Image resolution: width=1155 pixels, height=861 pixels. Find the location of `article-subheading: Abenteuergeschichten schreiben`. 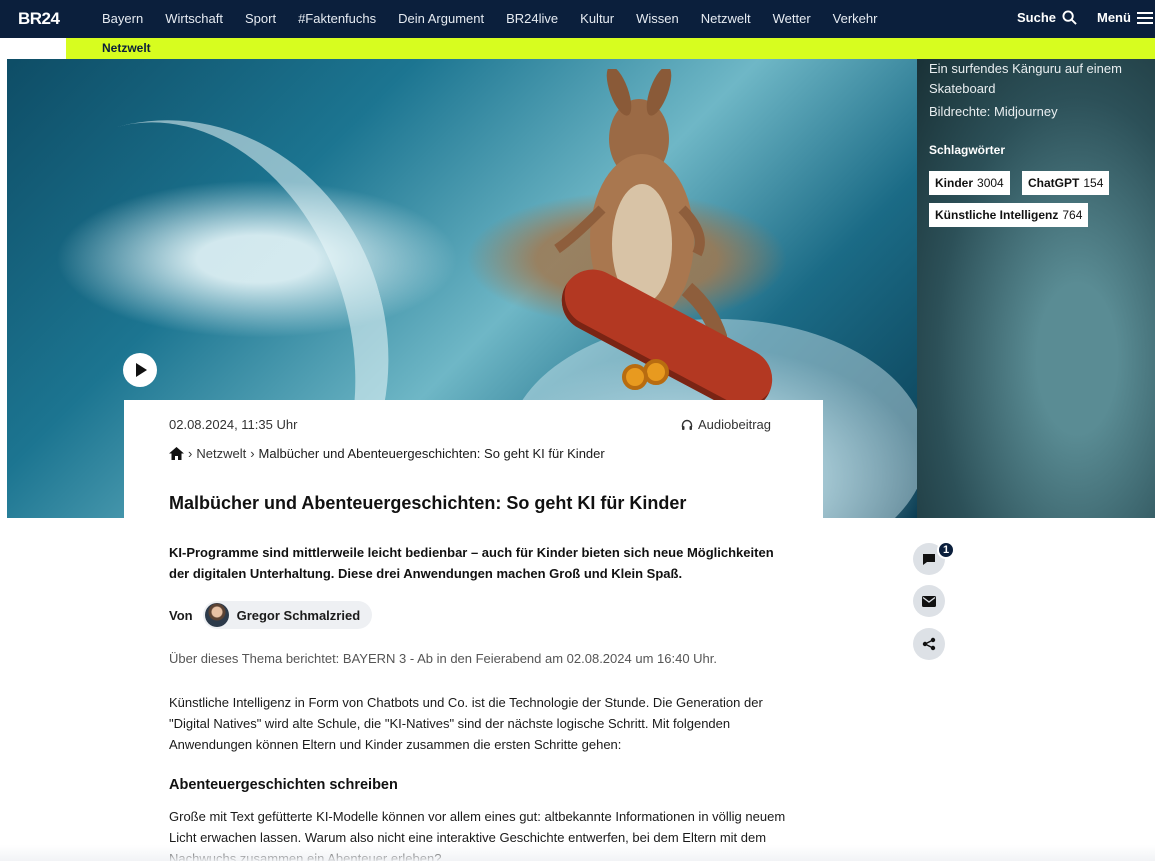

article-subheading: Abenteuergeschichten schreiben is located at coordinates (283, 785).